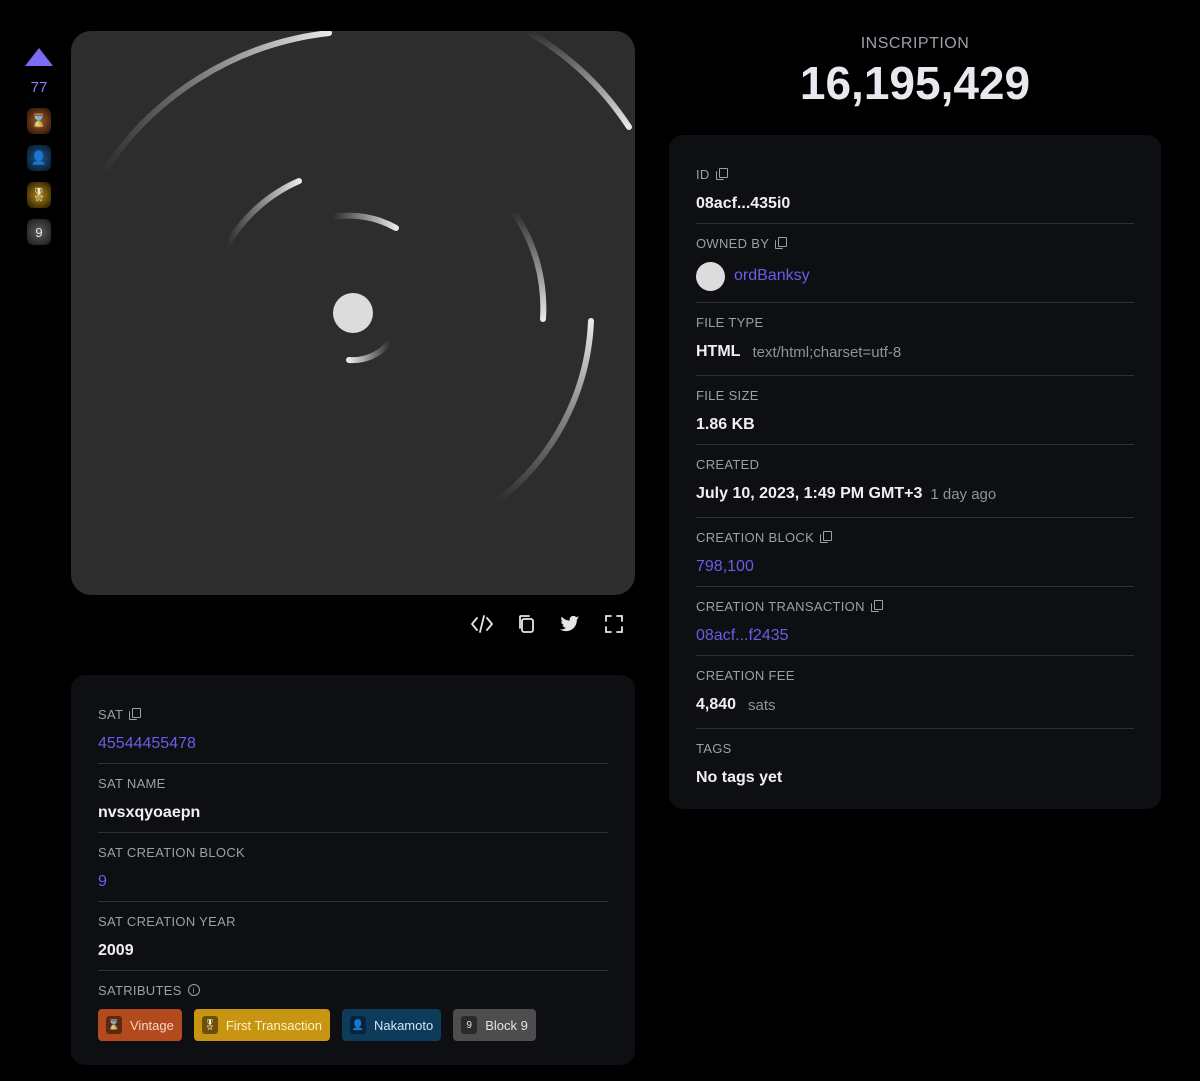 Image resolution: width=1200 pixels, height=1081 pixels. I want to click on file-size-value: 1.86 KB, so click(725, 424).